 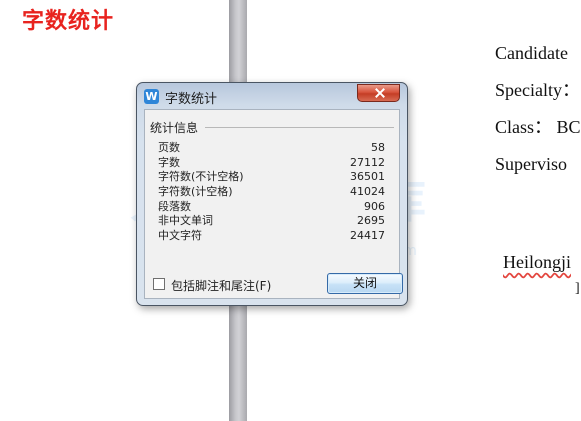 I want to click on page-title: 字数统计, so click(x=68, y=21).